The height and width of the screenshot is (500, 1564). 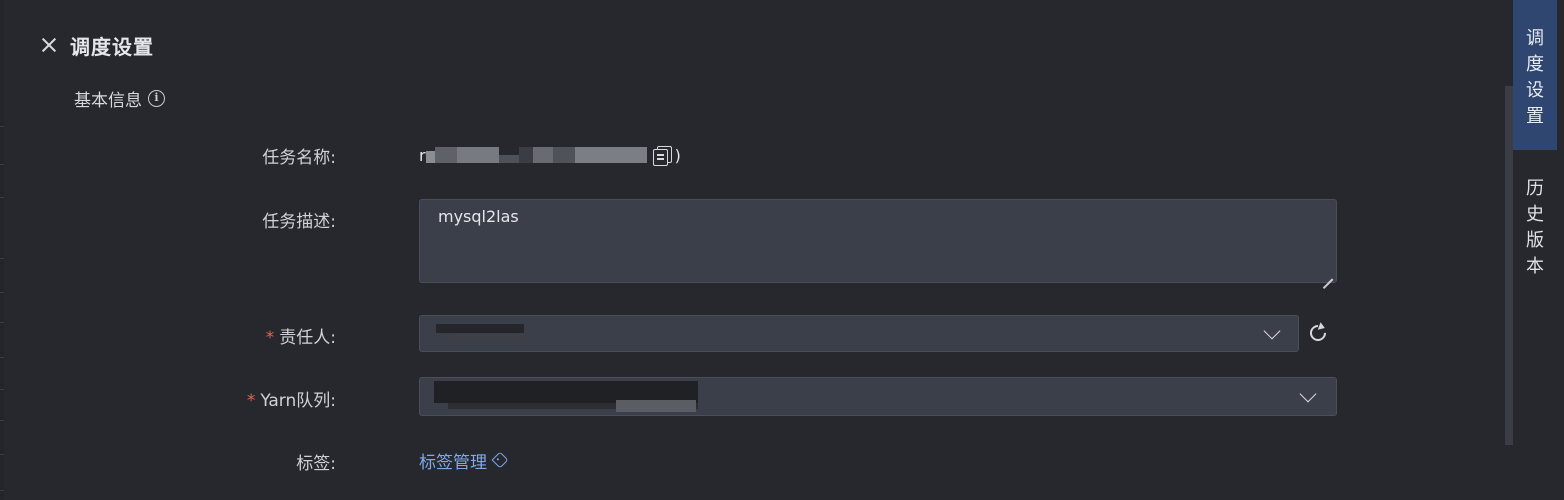 I want to click on owner-label: * 责任人:, so click(x=301, y=335).